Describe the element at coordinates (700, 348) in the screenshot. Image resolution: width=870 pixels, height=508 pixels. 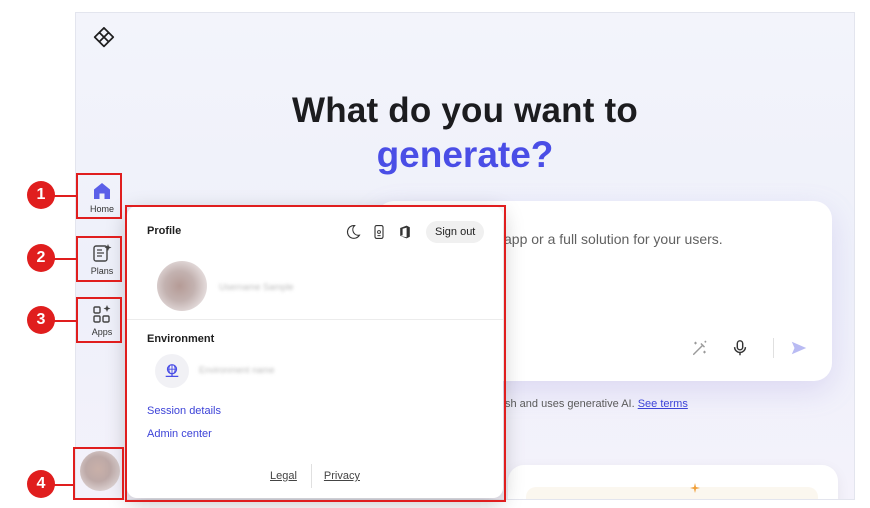
I see `magic-wand-icon` at that location.